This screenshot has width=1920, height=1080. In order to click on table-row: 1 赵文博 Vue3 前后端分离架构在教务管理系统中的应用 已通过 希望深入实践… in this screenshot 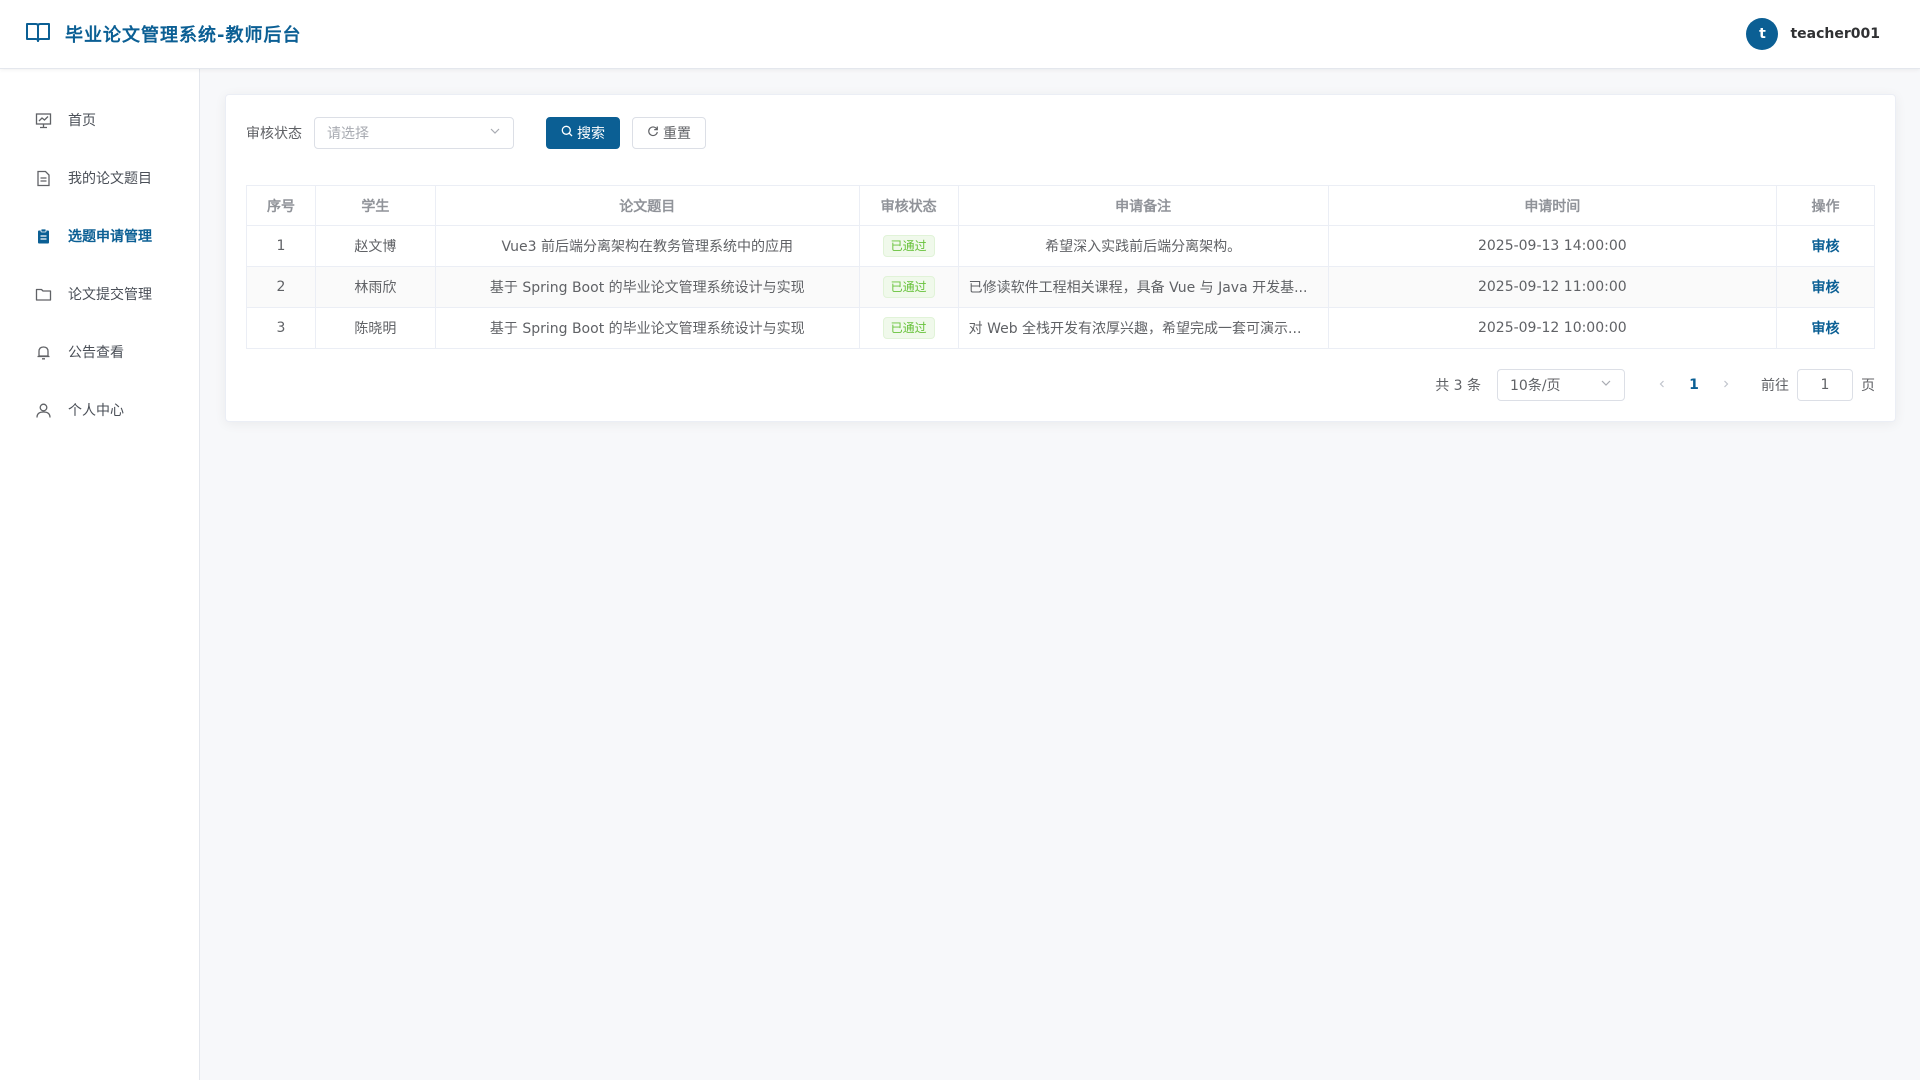, I will do `click(1060, 246)`.